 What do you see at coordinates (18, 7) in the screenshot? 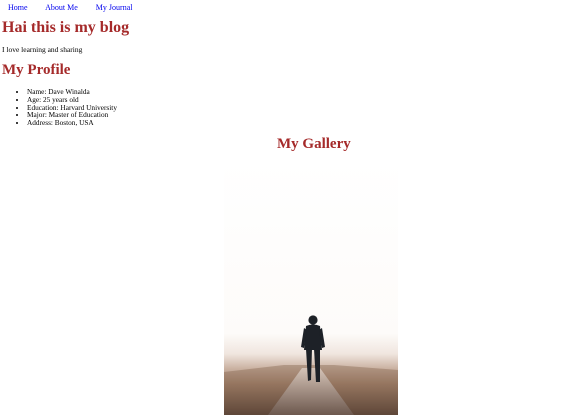
I see `nav-link-home: Home` at bounding box center [18, 7].